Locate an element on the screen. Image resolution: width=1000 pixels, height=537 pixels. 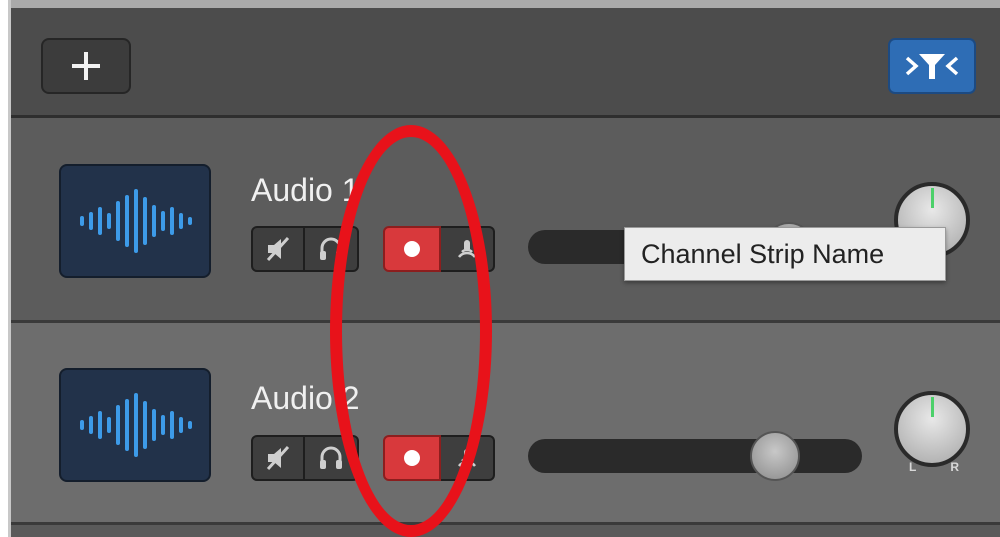
smart-controls-button is located at coordinates (932, 66).